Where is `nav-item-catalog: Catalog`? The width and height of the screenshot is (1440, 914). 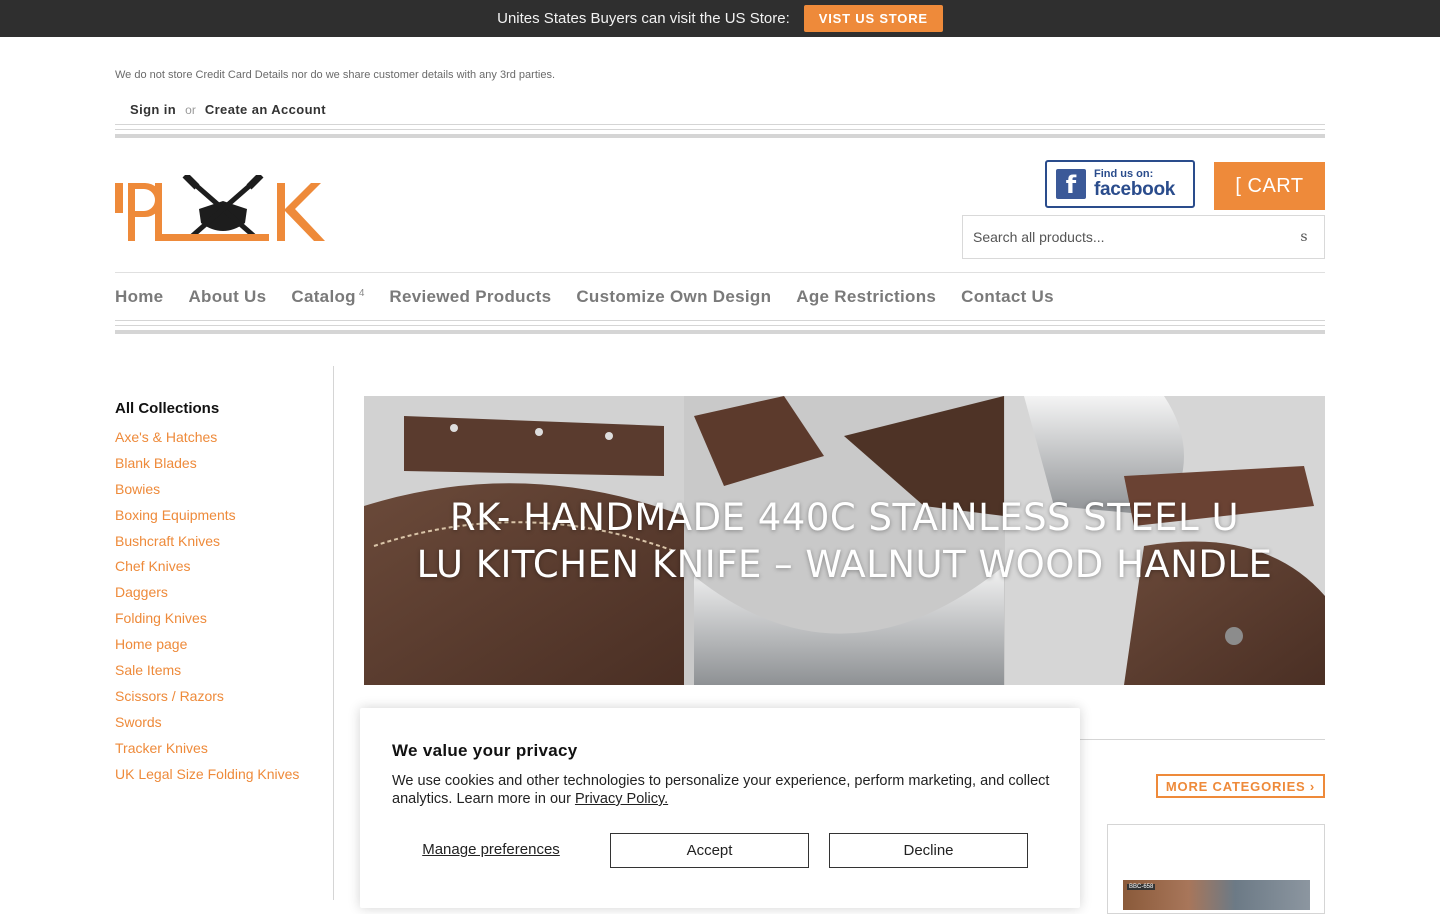
nav-item-catalog: Catalog is located at coordinates (323, 296).